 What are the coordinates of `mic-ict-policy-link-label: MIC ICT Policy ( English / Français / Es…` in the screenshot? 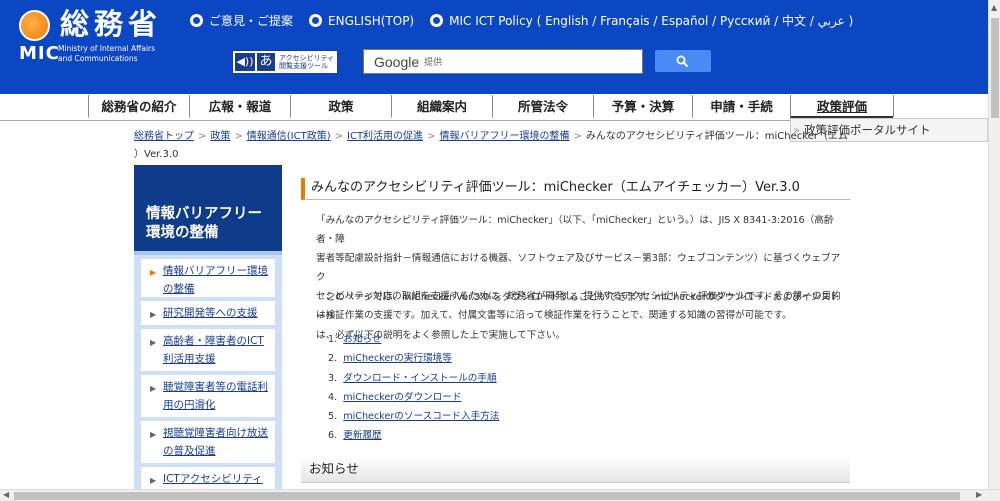 It's located at (651, 21).